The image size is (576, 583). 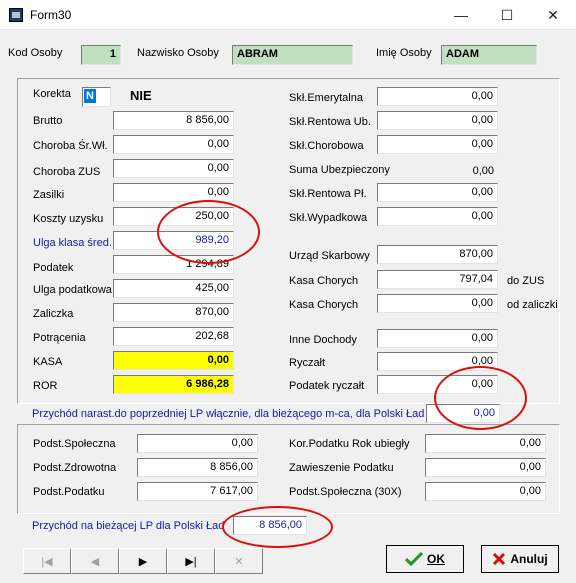 I want to click on kasa-chorych-zaliczki-field: 0,00, so click(x=437, y=303).